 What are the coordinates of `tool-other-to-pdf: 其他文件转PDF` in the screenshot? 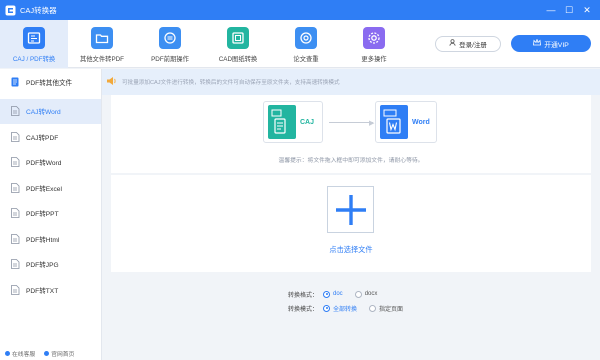 It's located at (102, 44).